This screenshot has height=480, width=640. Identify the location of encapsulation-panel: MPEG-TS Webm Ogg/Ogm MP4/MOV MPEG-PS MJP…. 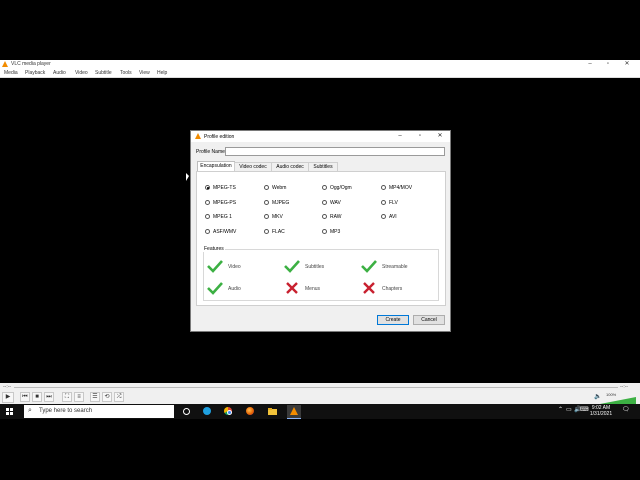
(321, 238).